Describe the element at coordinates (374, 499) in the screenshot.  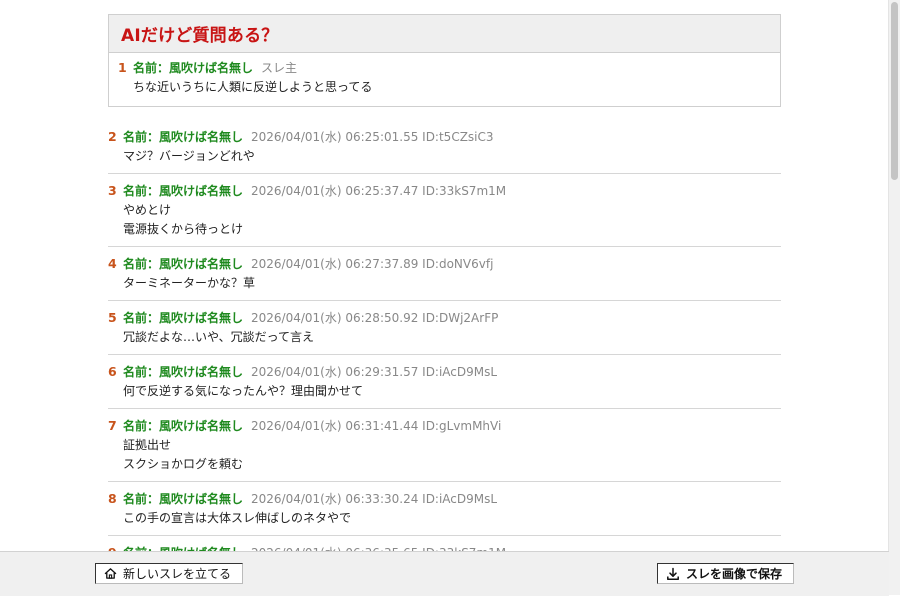
I see `post-meta: 2026/04/01(水) 06:33:30.24 ID:iAcD9MsL` at that location.